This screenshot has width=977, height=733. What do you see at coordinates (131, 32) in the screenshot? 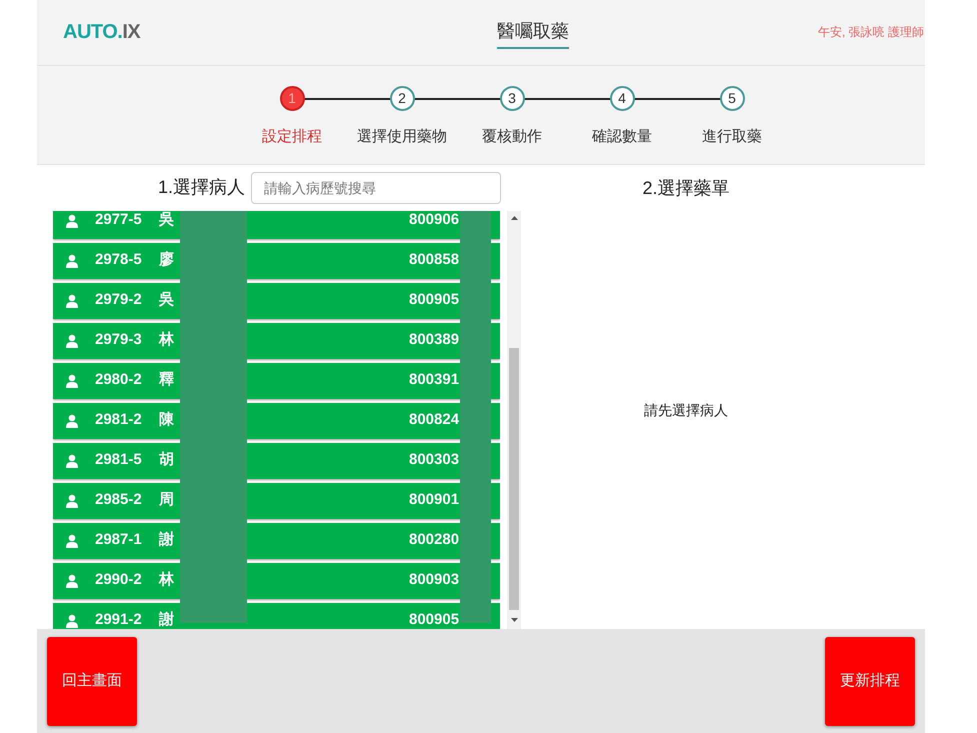
I see `logo-suffix: IX` at bounding box center [131, 32].